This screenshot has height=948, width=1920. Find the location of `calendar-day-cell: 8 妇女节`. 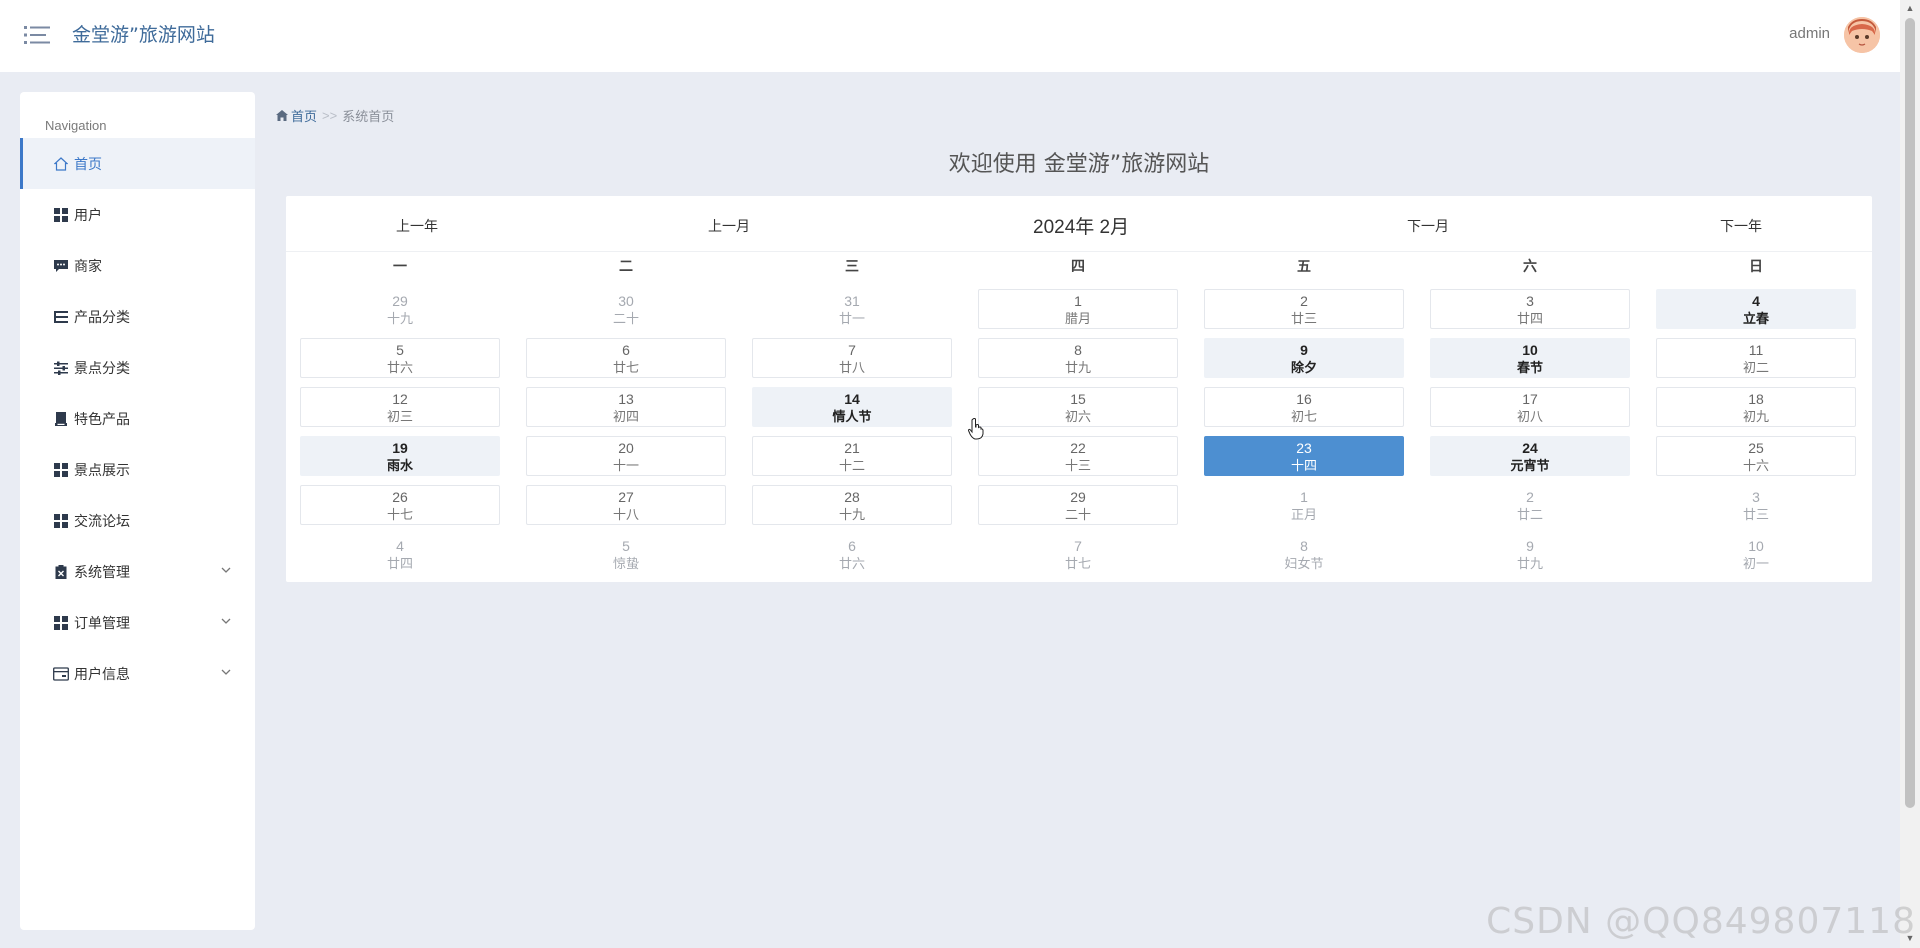

calendar-day-cell: 8 妇女节 is located at coordinates (1304, 554).